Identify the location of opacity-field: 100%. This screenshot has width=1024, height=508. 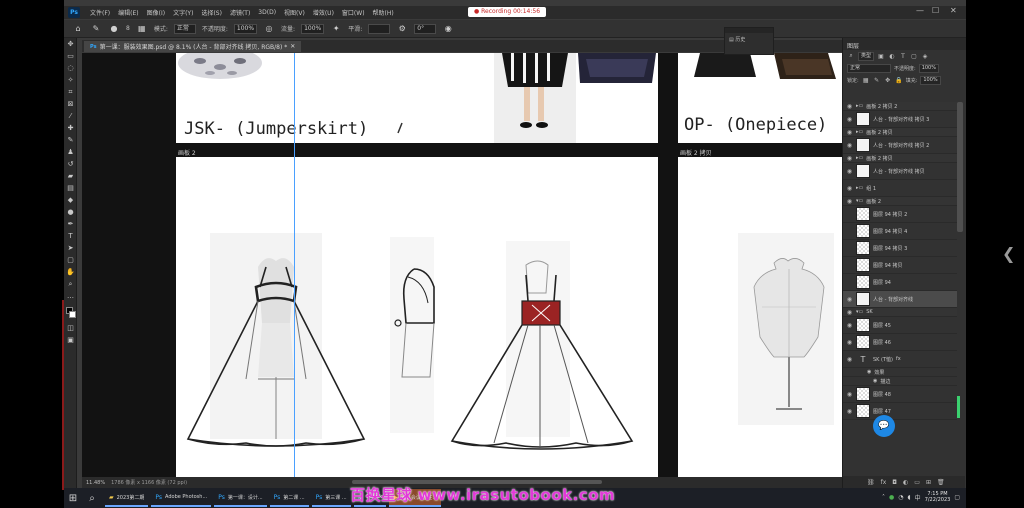
(245, 28).